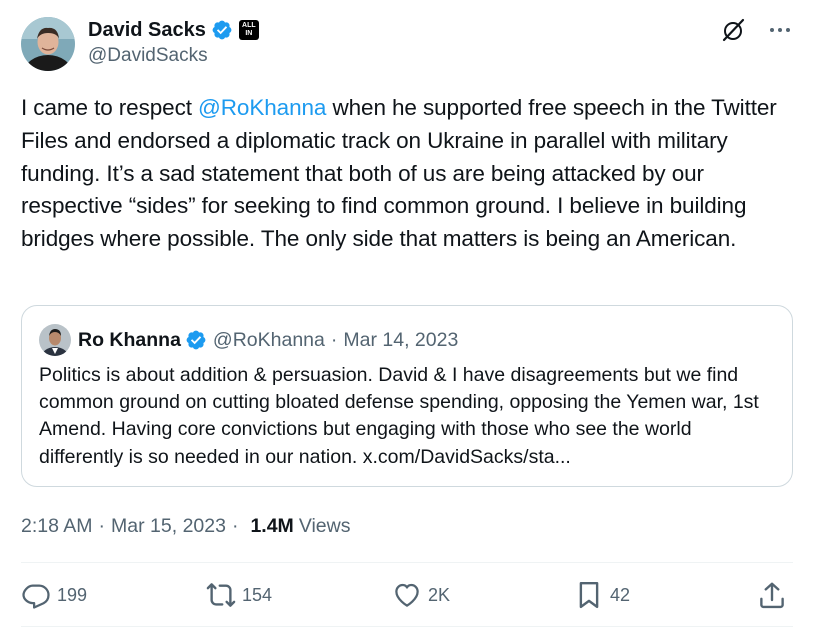 The image size is (815, 627). What do you see at coordinates (57, 526) in the screenshot?
I see `tweet-time: 2:18 AM` at bounding box center [57, 526].